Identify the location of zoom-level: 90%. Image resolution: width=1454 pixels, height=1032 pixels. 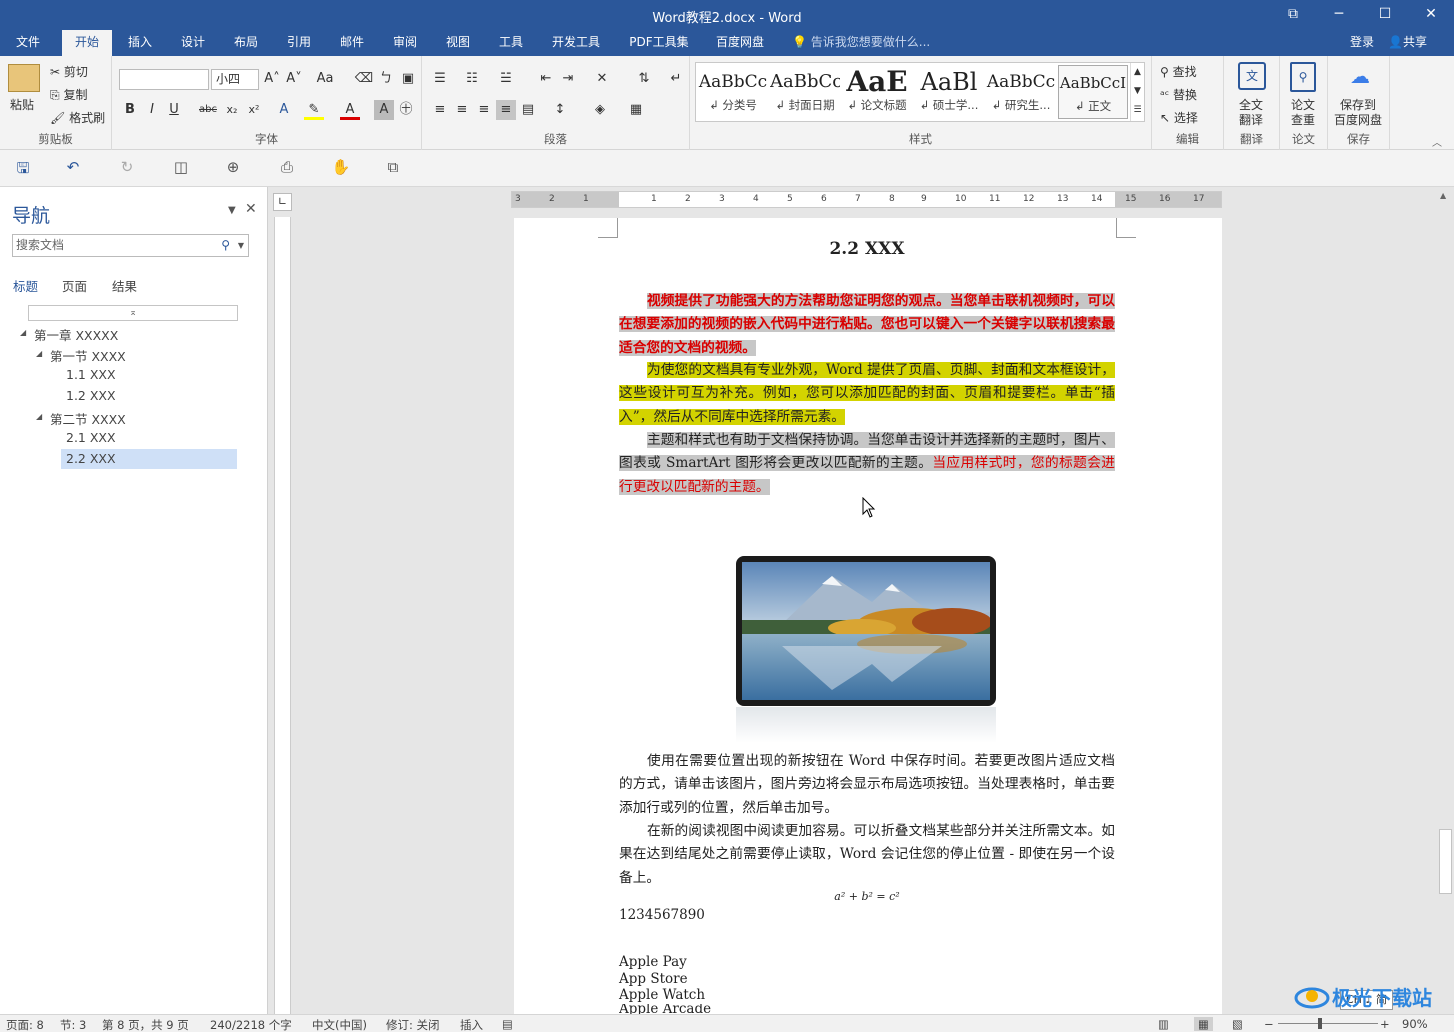
(1415, 1024).